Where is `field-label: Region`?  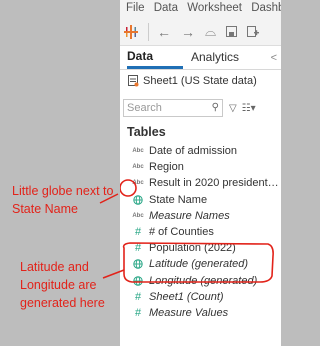
field-label: Region is located at coordinates (166, 167).